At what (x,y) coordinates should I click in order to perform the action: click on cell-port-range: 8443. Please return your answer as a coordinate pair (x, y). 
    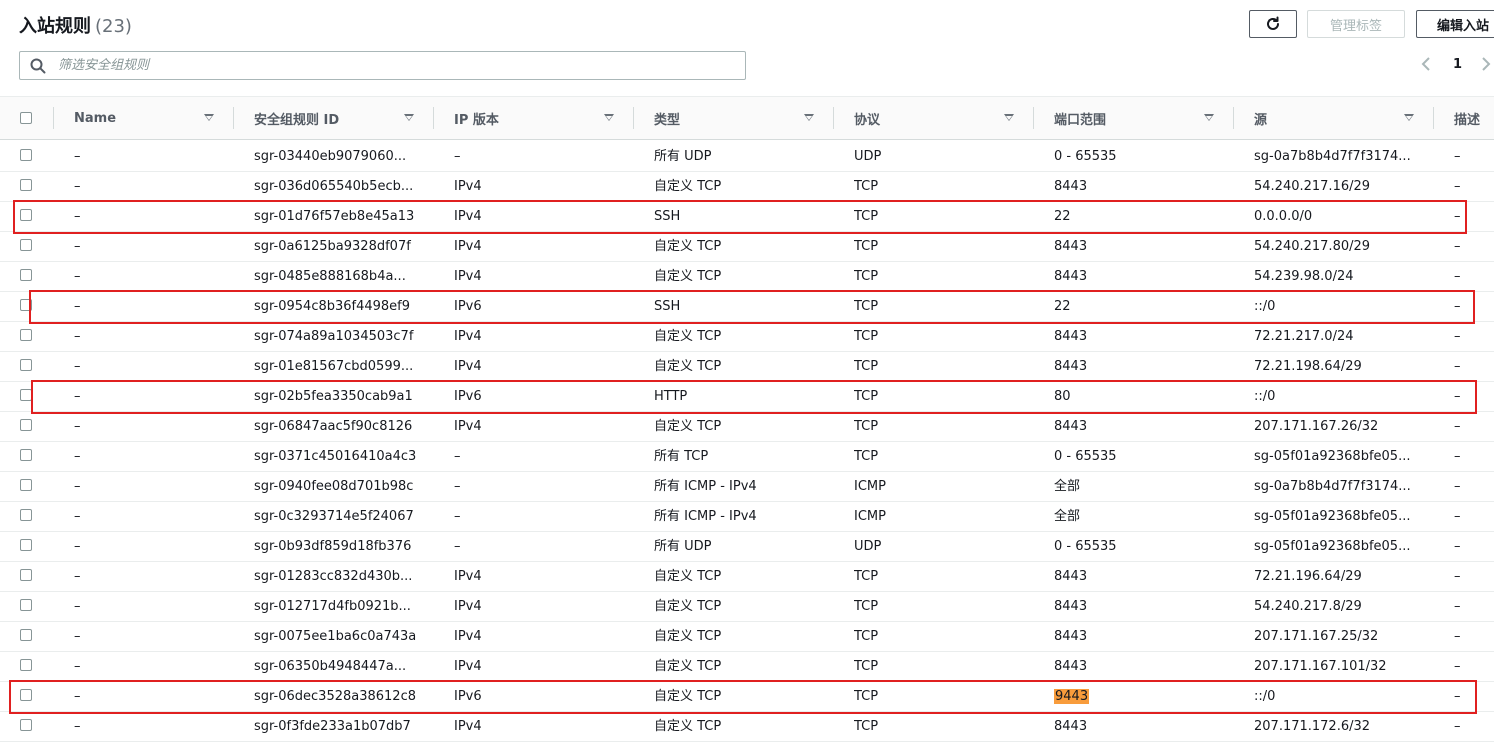
    Looking at the image, I should click on (1071, 606).